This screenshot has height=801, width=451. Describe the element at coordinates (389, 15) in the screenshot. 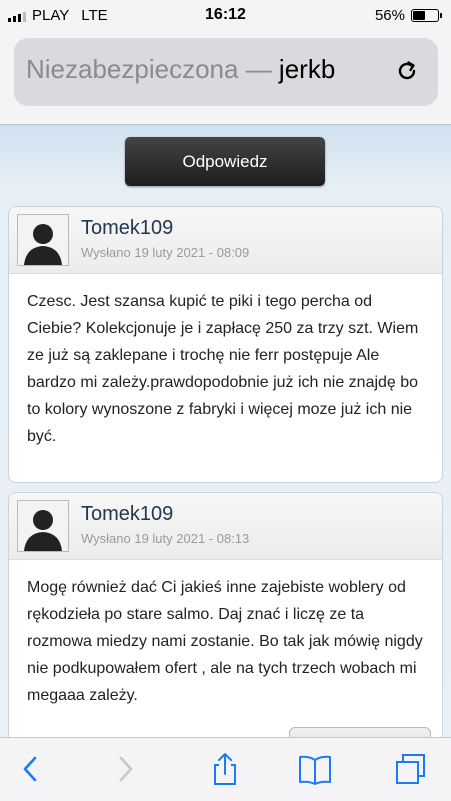

I see `battery-percent: 56%` at that location.